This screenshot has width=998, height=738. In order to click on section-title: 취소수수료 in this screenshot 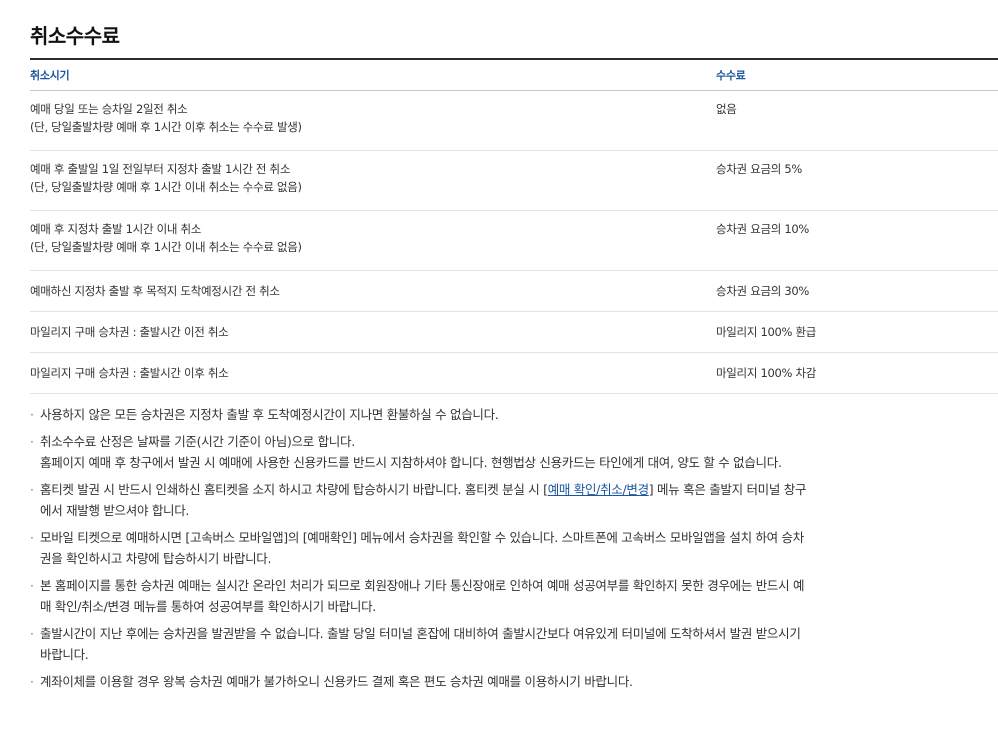, I will do `click(75, 36)`.